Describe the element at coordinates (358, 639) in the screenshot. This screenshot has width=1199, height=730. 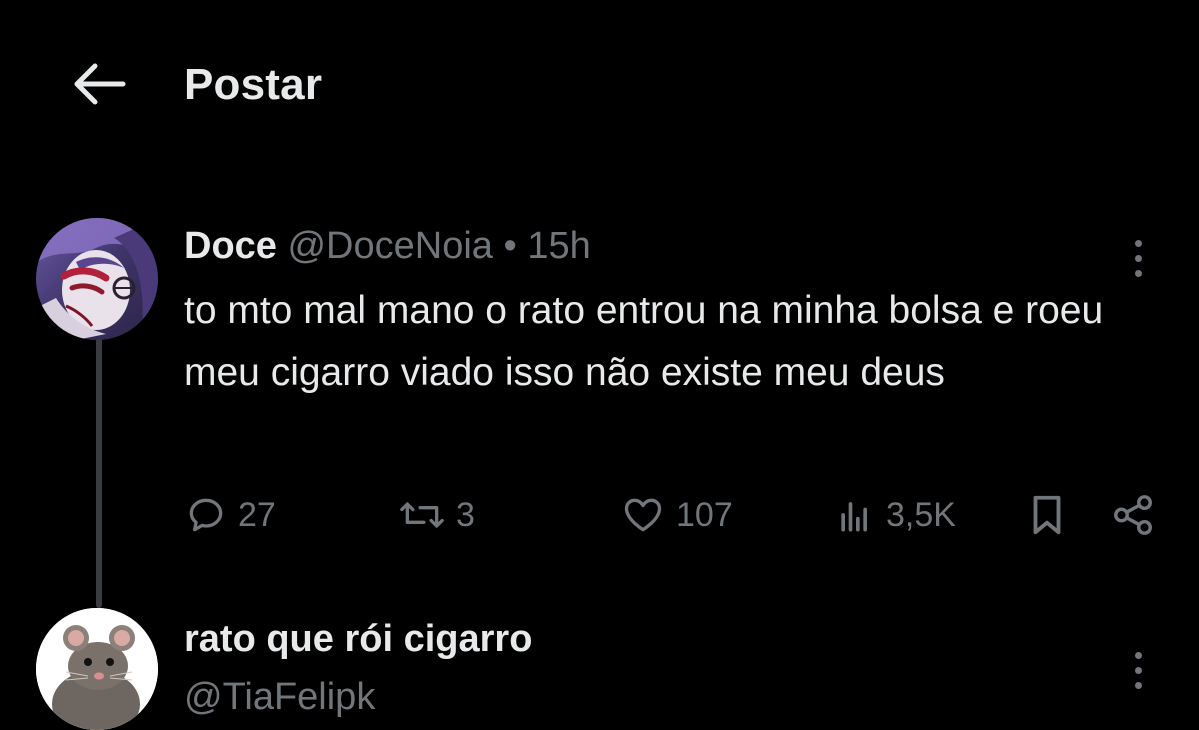
I see `reply-author-name: rato que rói cigarro` at that location.